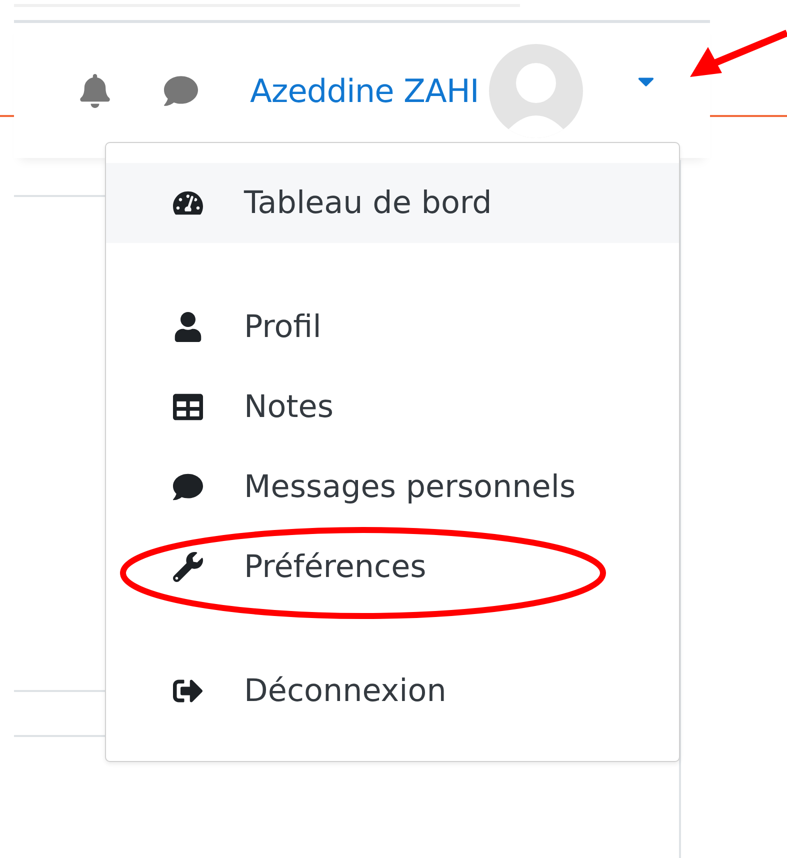  Describe the element at coordinates (392, 327) in the screenshot. I see `menu-item: Profil` at that location.